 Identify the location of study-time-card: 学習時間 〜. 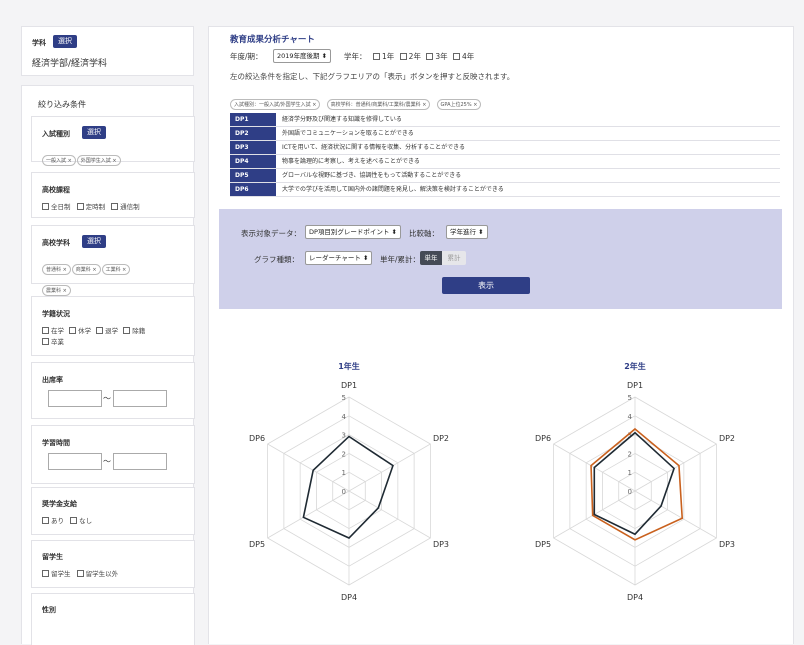
(113, 454).